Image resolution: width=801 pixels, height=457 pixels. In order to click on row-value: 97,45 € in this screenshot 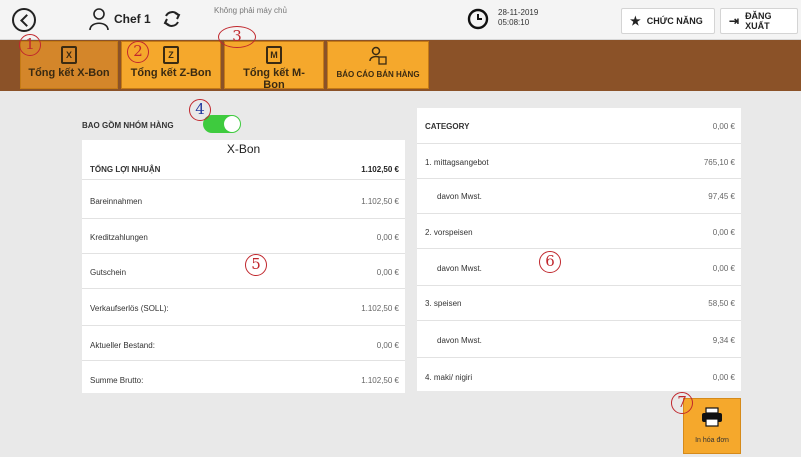, I will do `click(721, 196)`.